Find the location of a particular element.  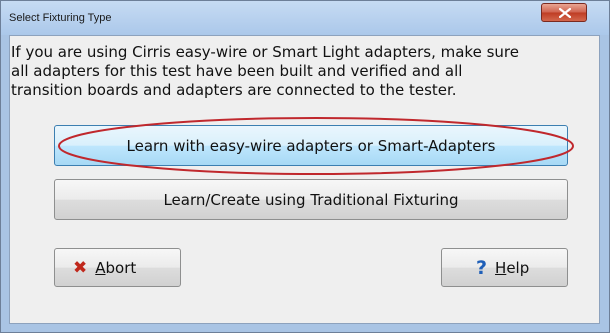

title-bar: Select Fixturing Type is located at coordinates (305, 18).